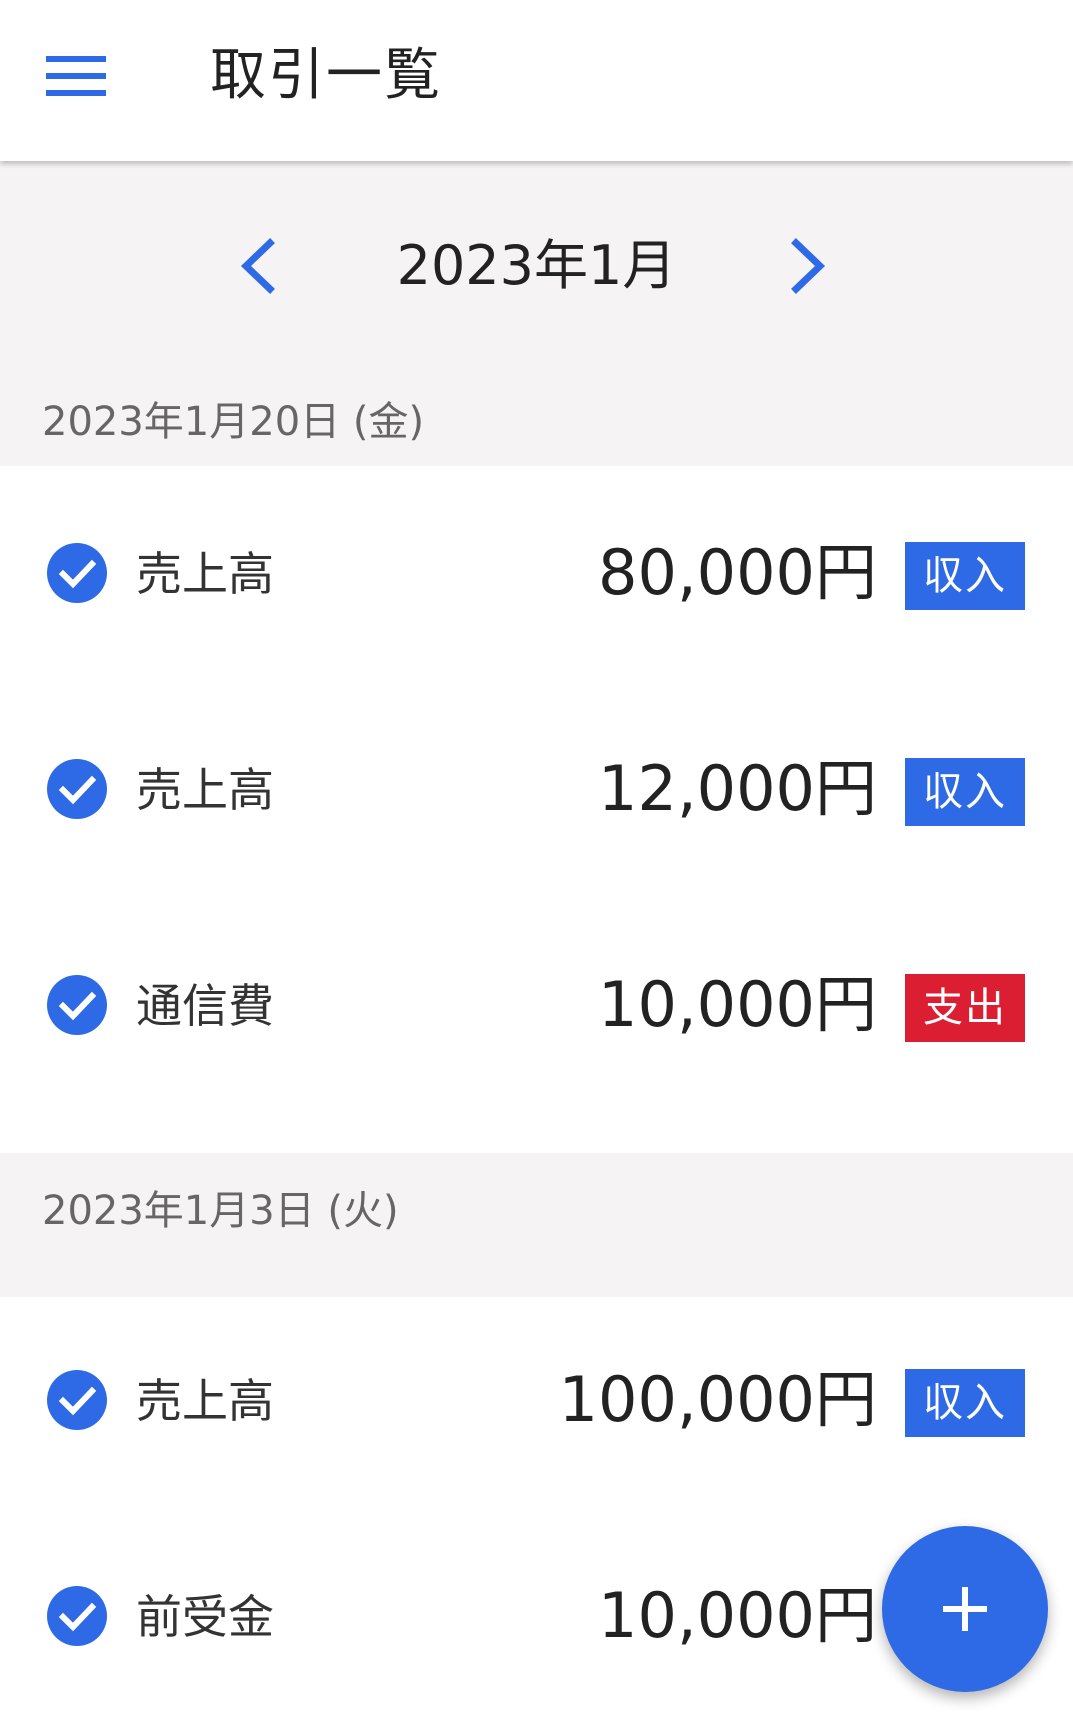 The image size is (1073, 1729). I want to click on date-group-header: 2023年1月3日 (火), so click(536, 1225).